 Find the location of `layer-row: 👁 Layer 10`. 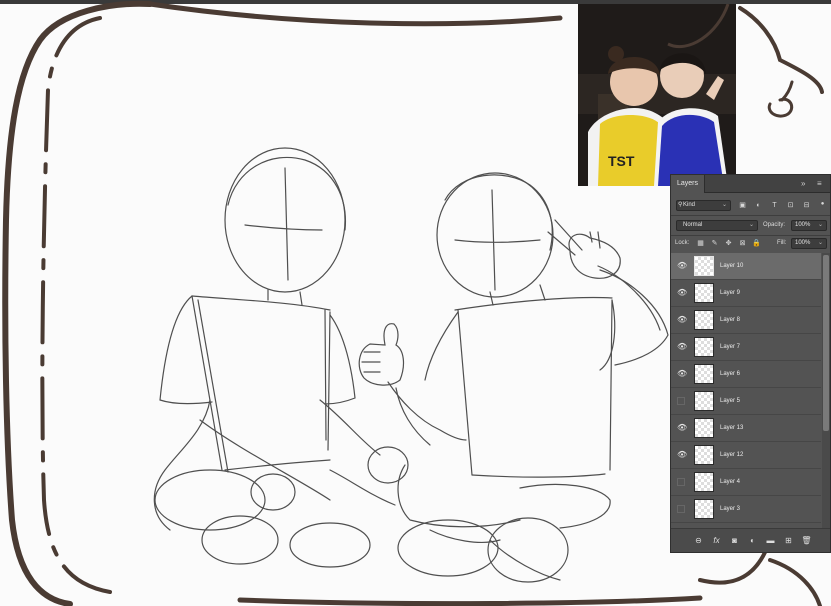

layer-row: 👁 Layer 10 is located at coordinates (746, 266).